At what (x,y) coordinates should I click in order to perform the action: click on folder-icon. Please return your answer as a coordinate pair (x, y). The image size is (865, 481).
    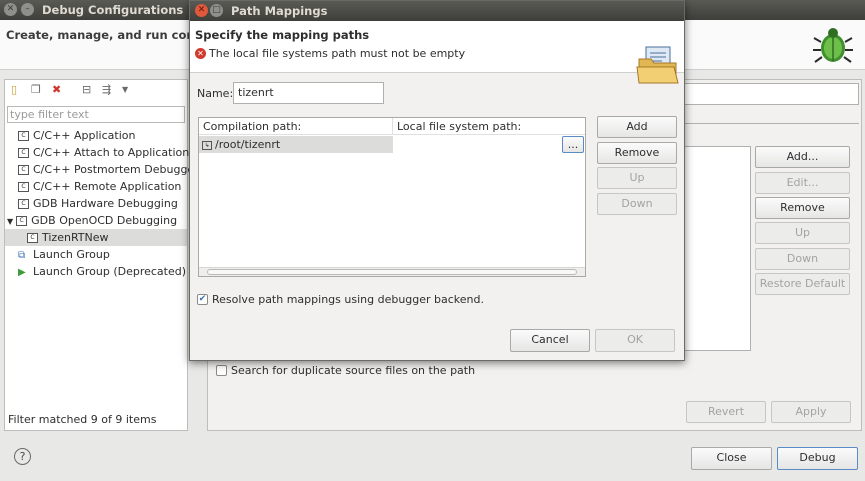
    Looking at the image, I should click on (657, 65).